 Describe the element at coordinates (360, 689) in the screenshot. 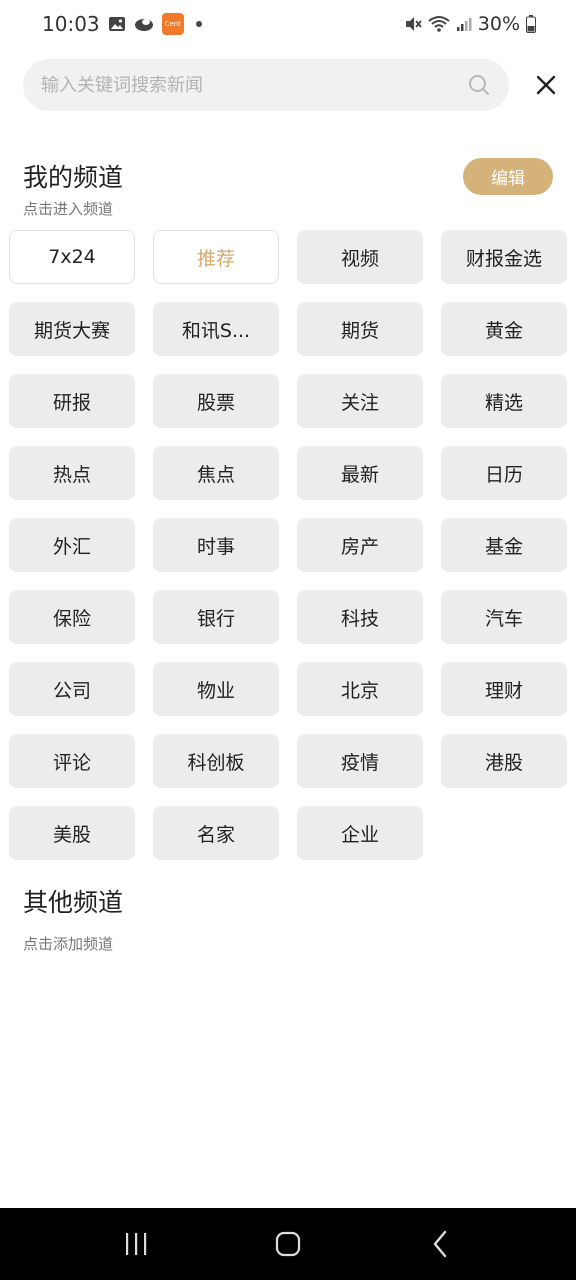

I see `channel-chip: 北京` at that location.